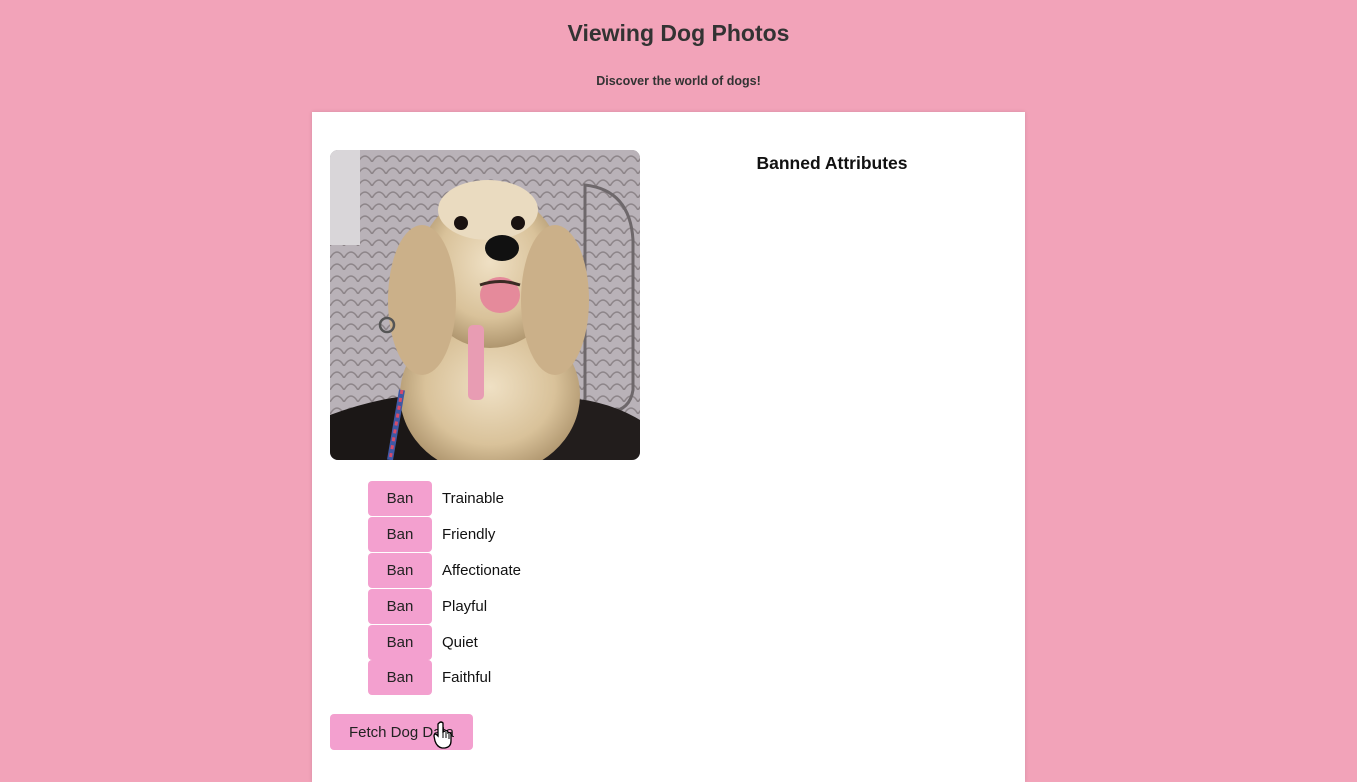 Image resolution: width=1357 pixels, height=782 pixels. Describe the element at coordinates (400, 499) in the screenshot. I see `ban-trainable-button: Ban` at that location.